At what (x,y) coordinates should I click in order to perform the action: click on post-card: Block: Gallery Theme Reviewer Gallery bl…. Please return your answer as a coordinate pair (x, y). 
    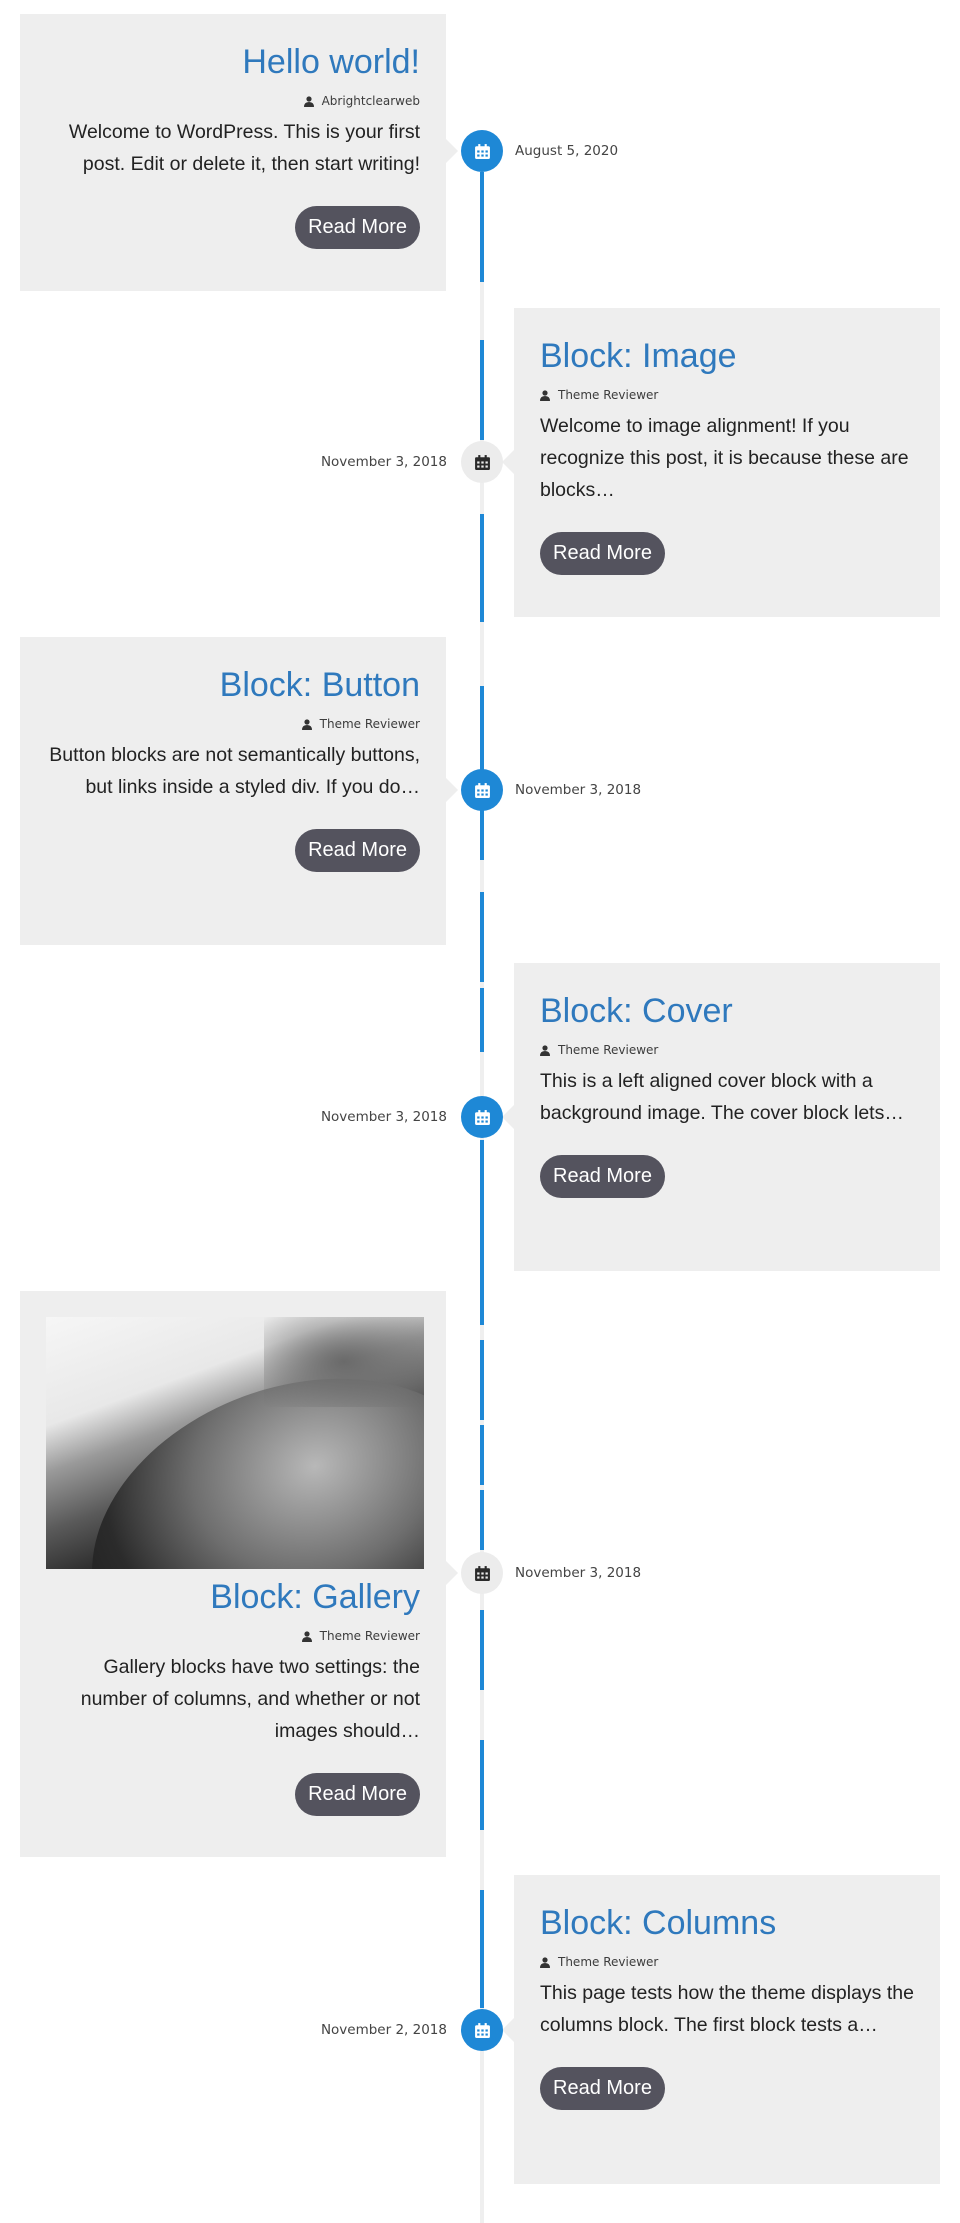
    Looking at the image, I should click on (239, 1574).